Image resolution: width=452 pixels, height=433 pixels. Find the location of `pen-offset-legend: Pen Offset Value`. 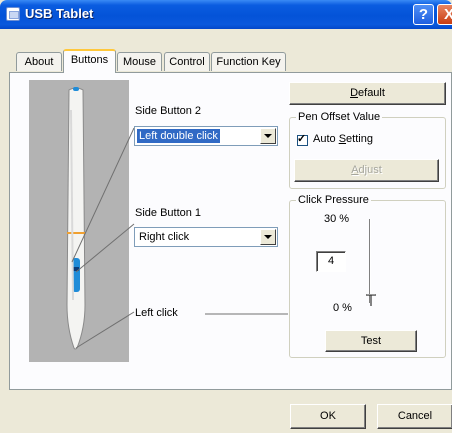

pen-offset-legend: Pen Offset Value is located at coordinates (339, 117).